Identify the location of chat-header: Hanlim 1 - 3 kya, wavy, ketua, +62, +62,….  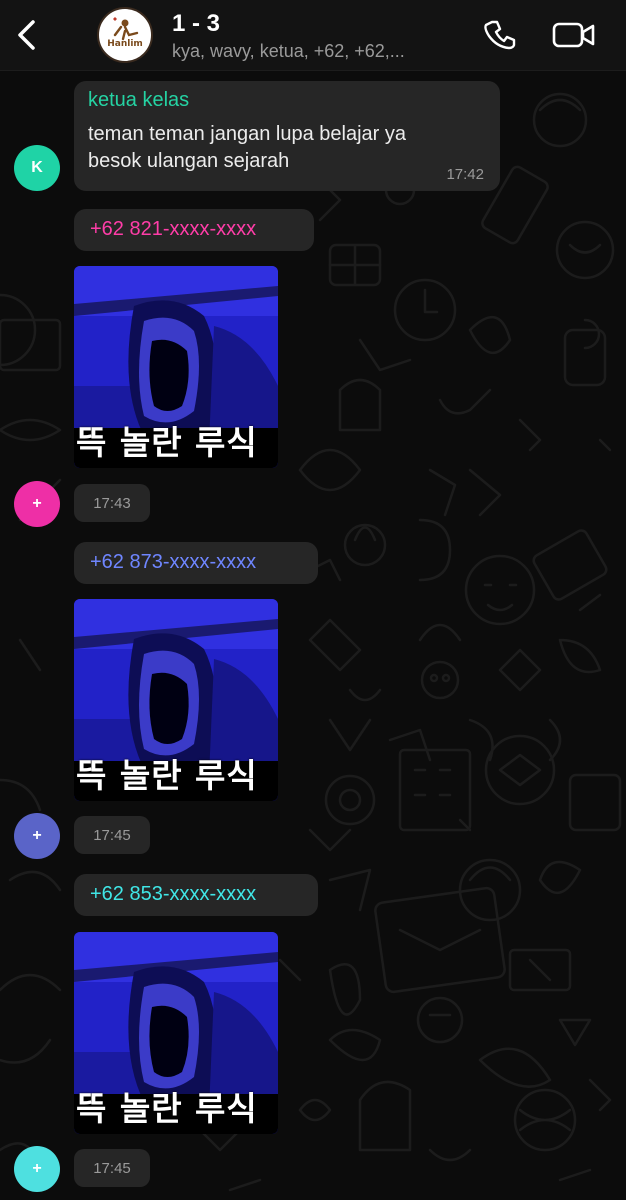
(313, 35).